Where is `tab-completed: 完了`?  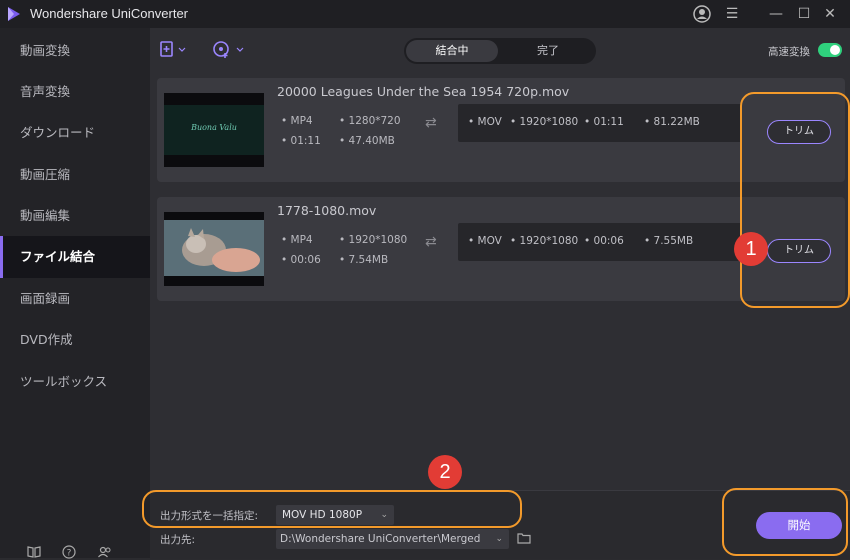 tab-completed: 完了 is located at coordinates (548, 51).